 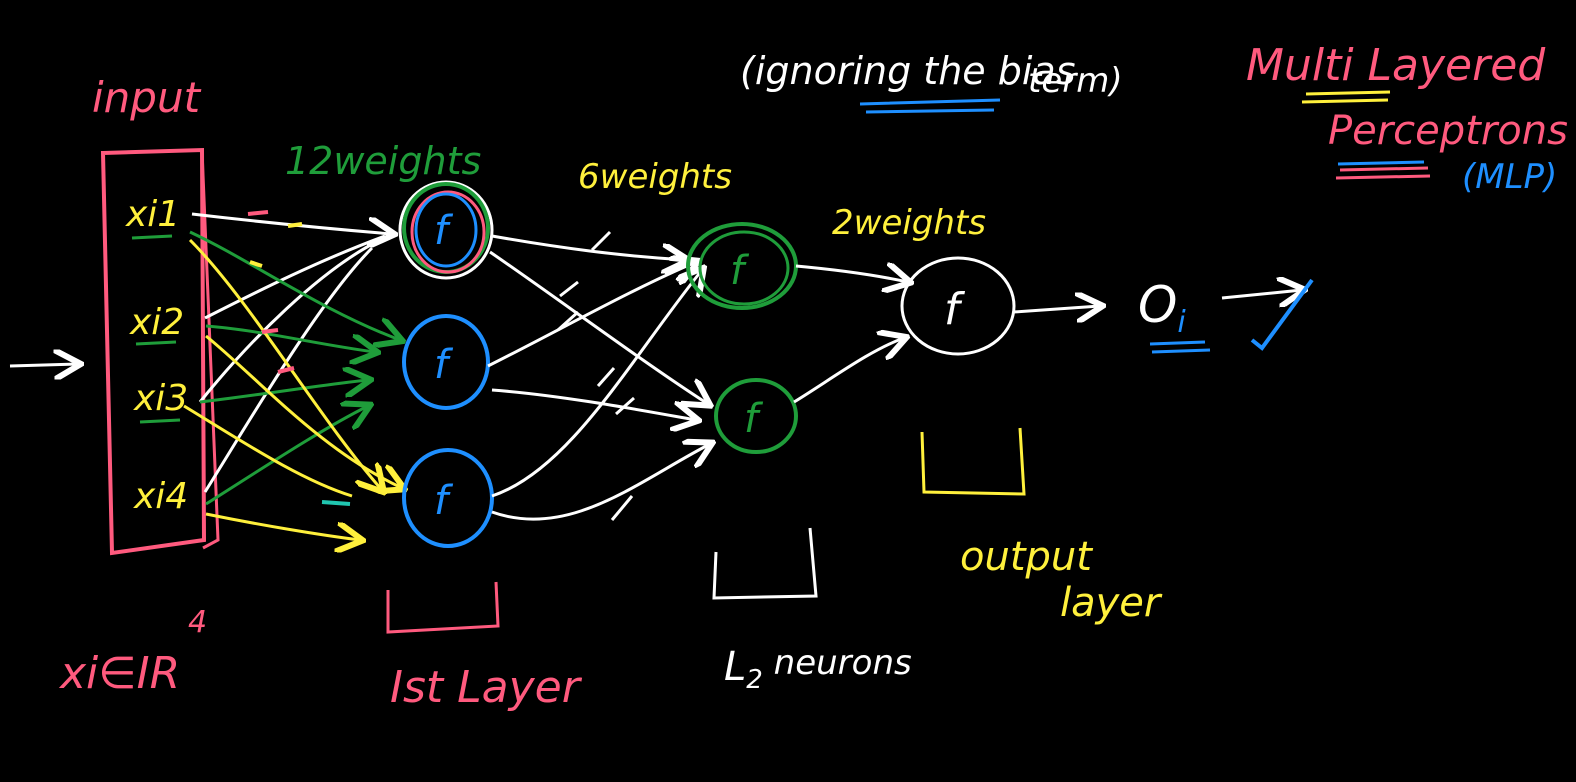 What do you see at coordinates (1026, 557) in the screenshot?
I see `output-layer-label-1: output` at bounding box center [1026, 557].